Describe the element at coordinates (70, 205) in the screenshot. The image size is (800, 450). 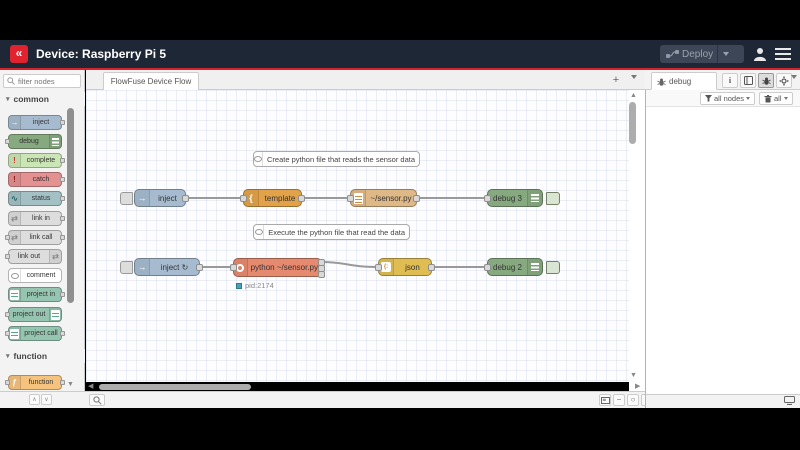
I see `palette-scrollbar` at that location.